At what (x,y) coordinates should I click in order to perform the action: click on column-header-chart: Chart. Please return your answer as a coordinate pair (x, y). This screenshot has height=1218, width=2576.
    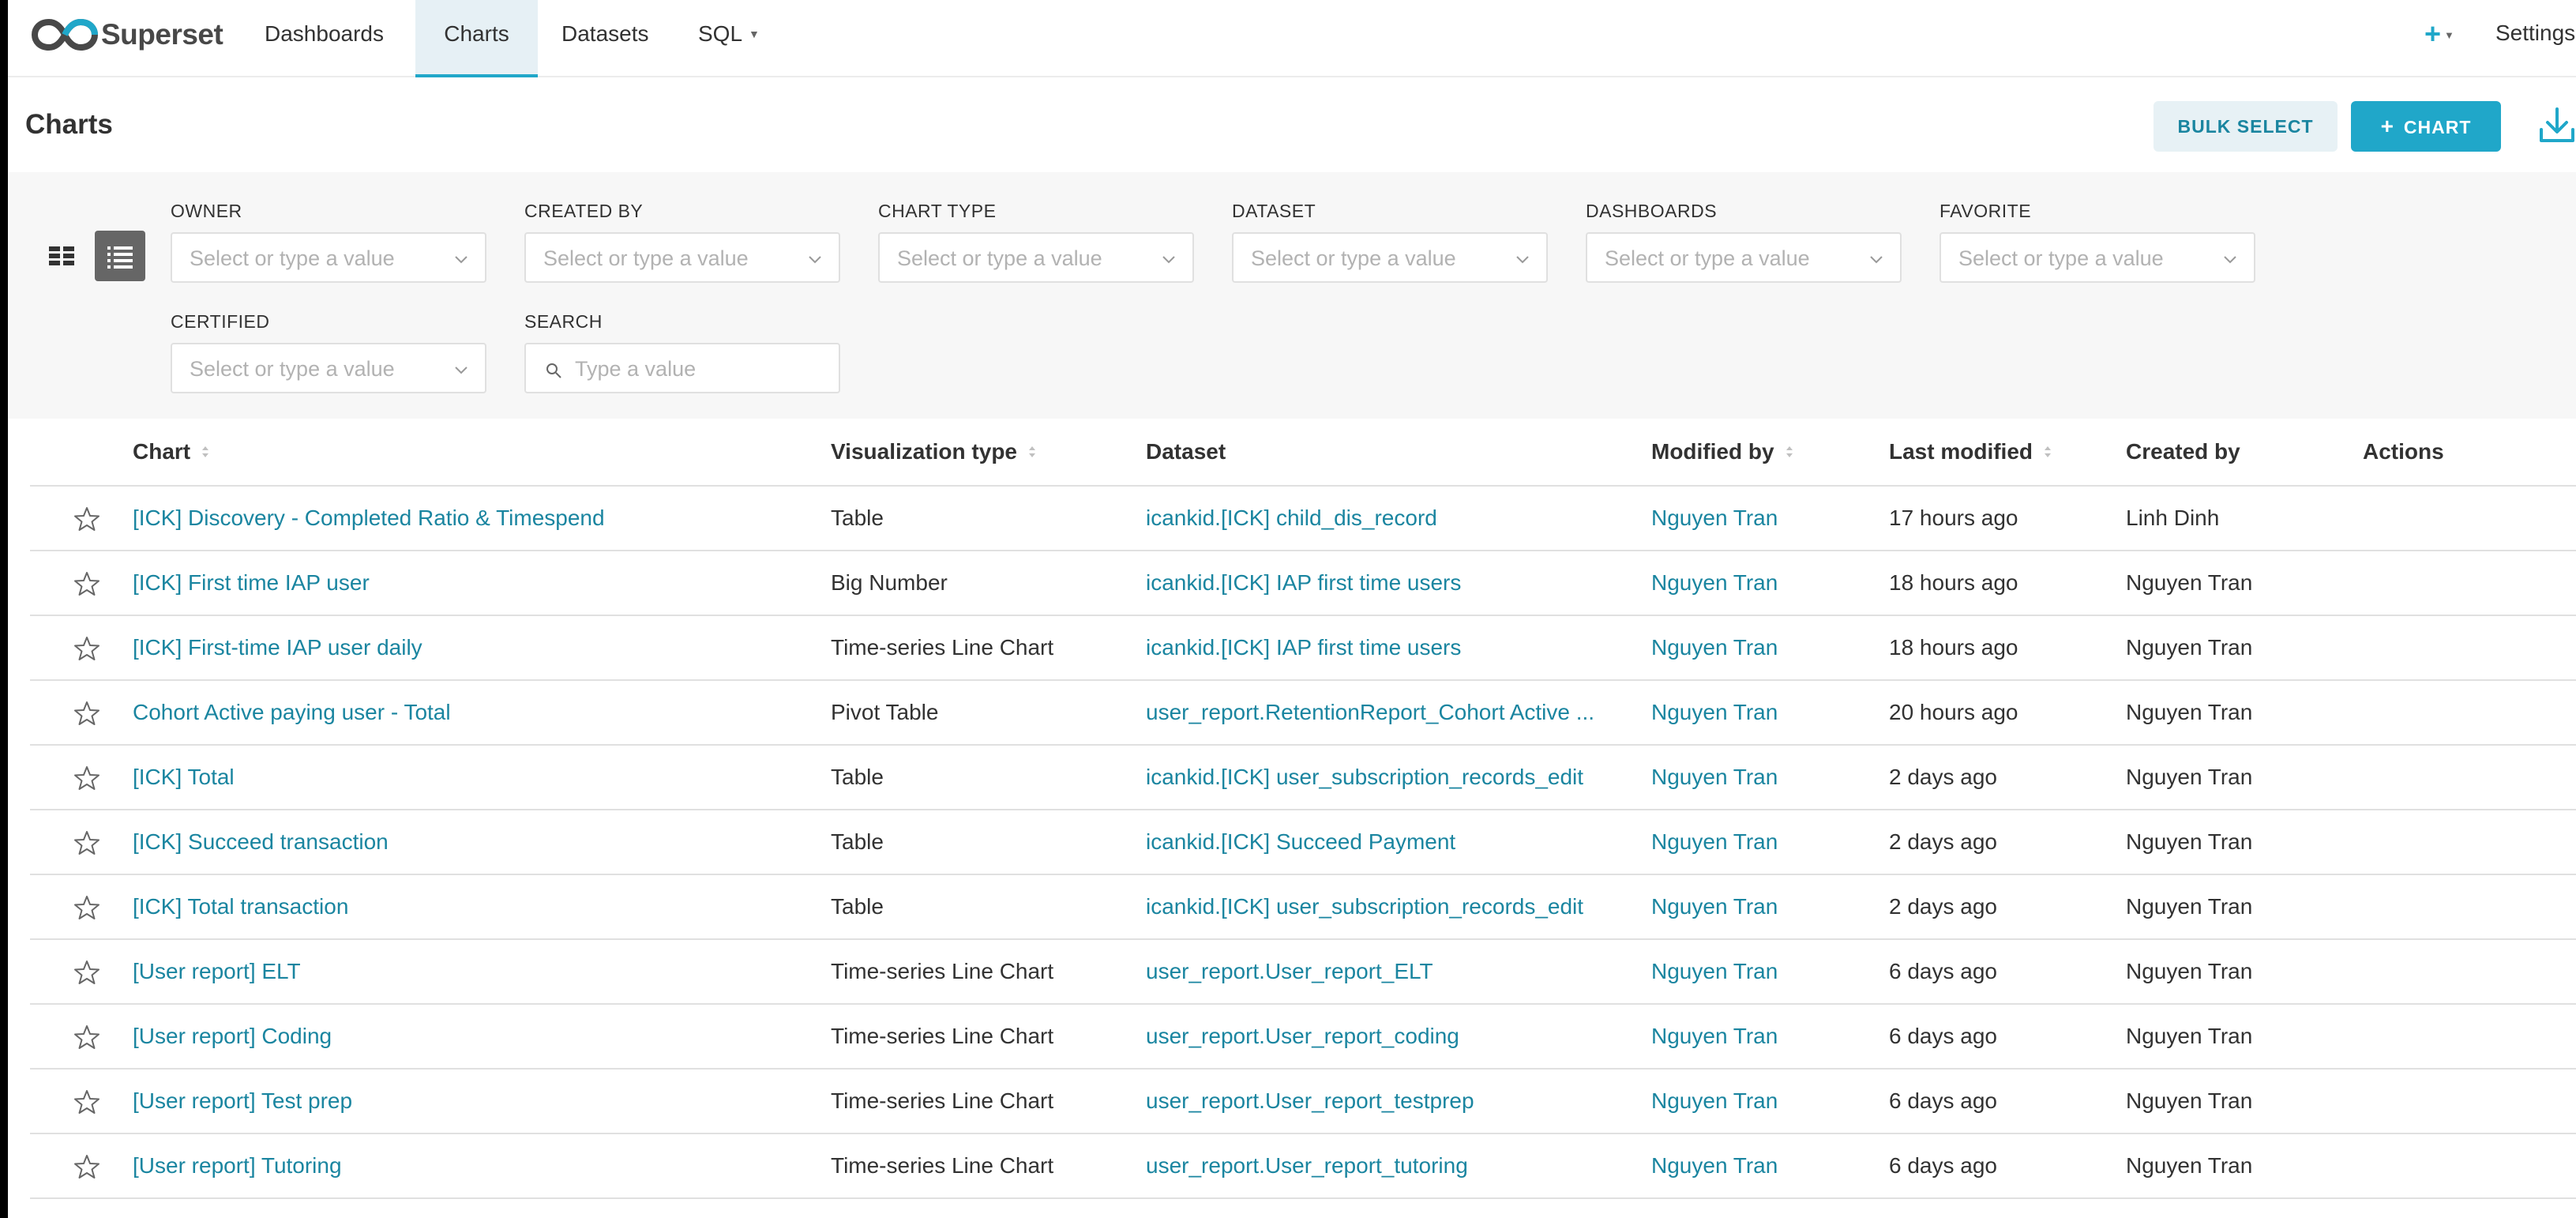
    Looking at the image, I should click on (172, 451).